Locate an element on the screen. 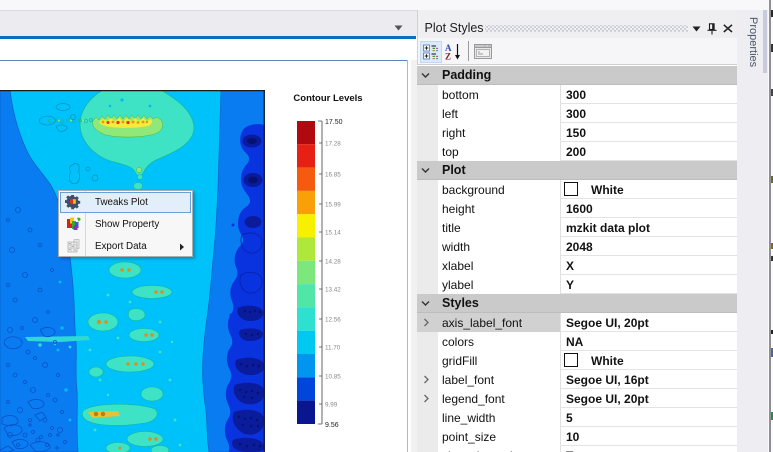 The width and height of the screenshot is (773, 452). svg-text: 15.99 is located at coordinates (333, 205).